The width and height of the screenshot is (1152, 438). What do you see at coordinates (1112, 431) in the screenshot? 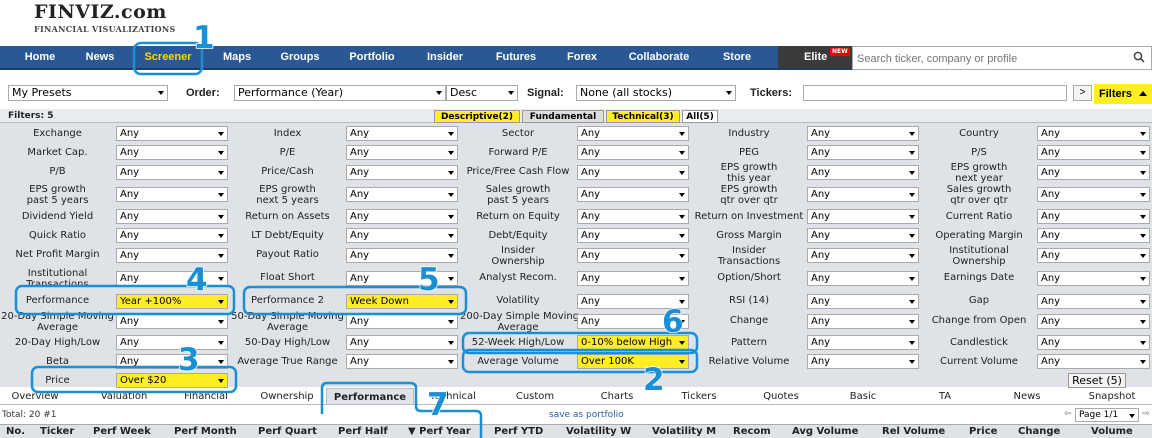
I see `col-volume: Volume` at bounding box center [1112, 431].